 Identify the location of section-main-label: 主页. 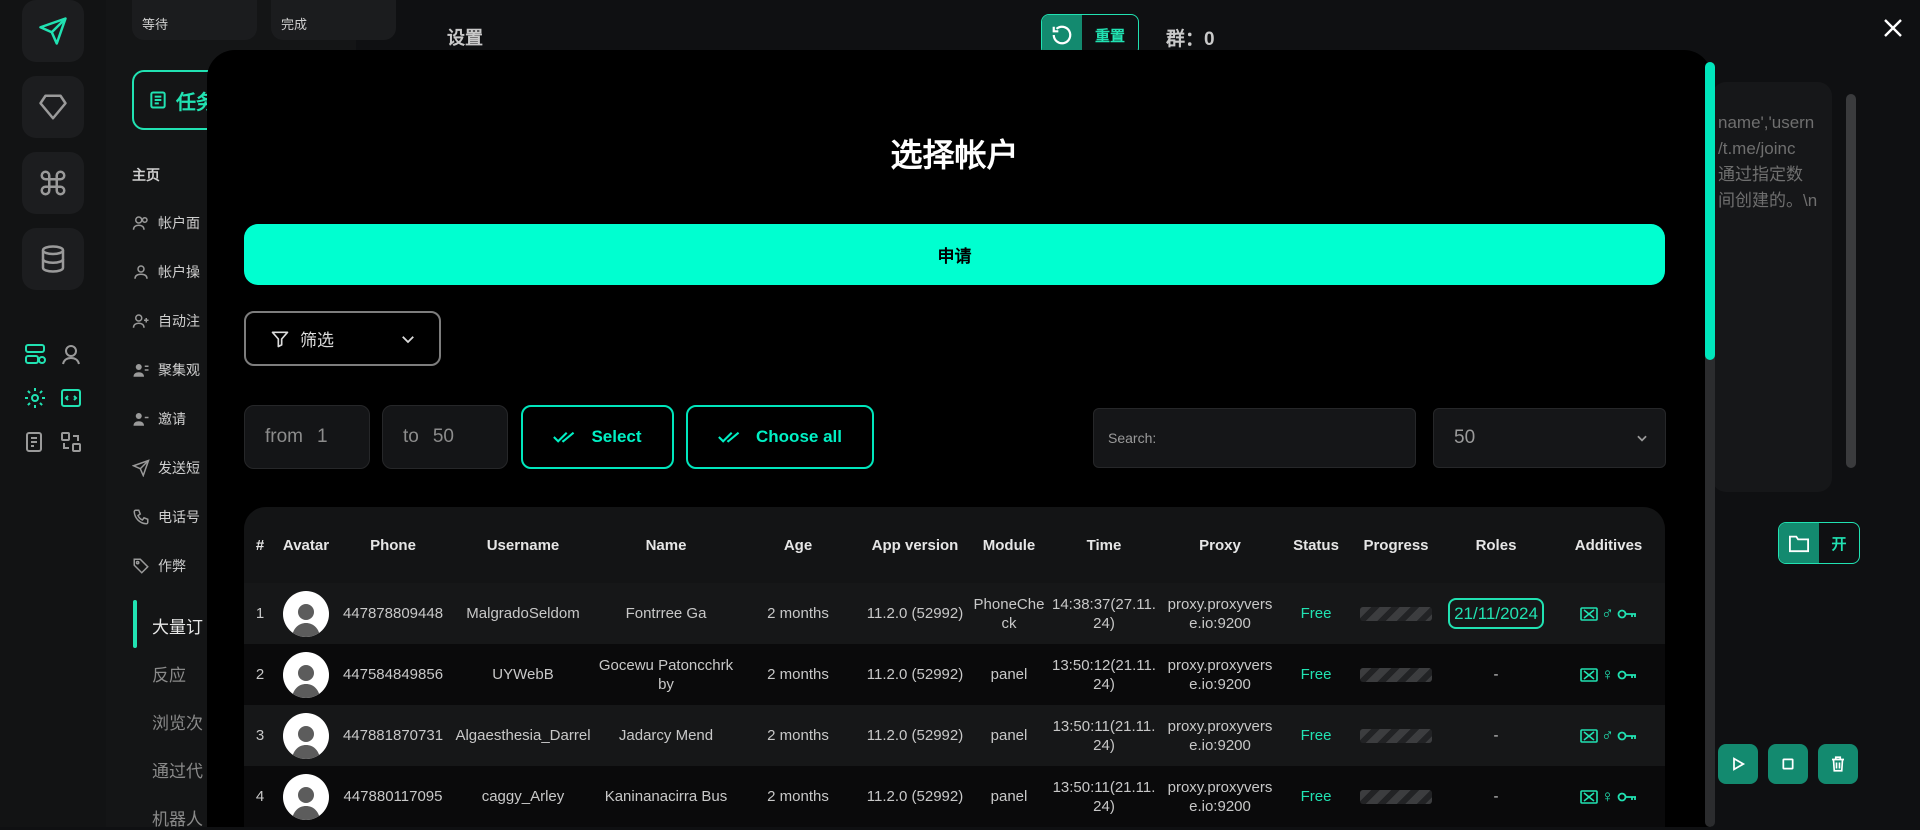
(146, 175).